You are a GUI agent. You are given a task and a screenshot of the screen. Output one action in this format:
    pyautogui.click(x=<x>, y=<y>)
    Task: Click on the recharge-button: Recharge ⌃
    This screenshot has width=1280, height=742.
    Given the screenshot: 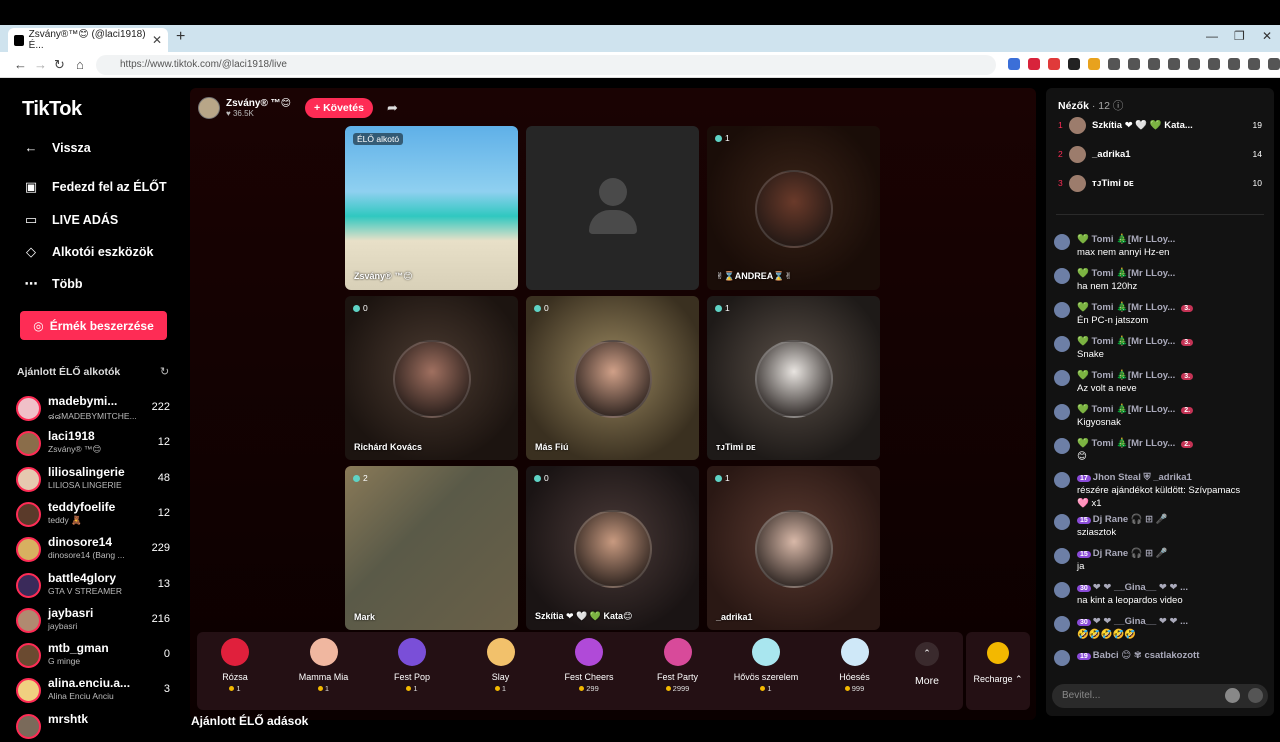 What is the action you would take?
    pyautogui.click(x=998, y=671)
    